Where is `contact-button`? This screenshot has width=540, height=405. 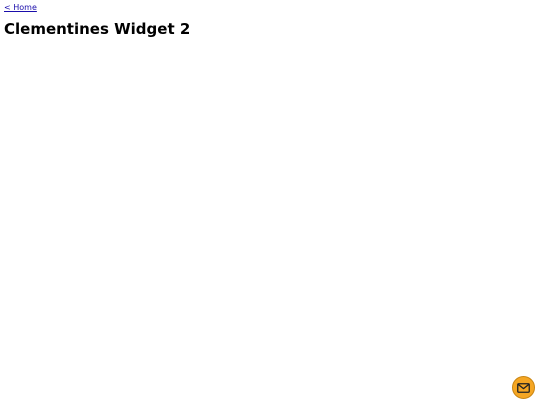 contact-button is located at coordinates (523, 387).